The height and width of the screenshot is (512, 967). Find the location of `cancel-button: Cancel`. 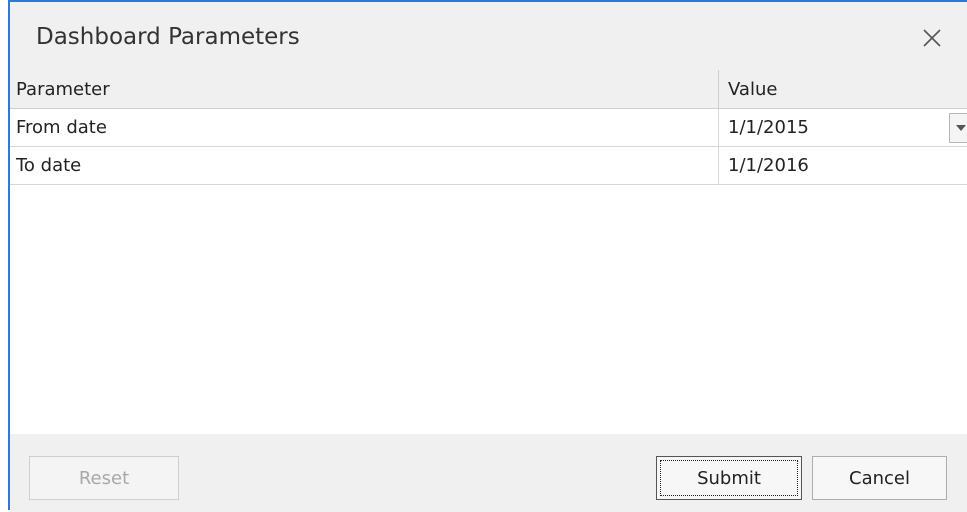

cancel-button: Cancel is located at coordinates (879, 478).